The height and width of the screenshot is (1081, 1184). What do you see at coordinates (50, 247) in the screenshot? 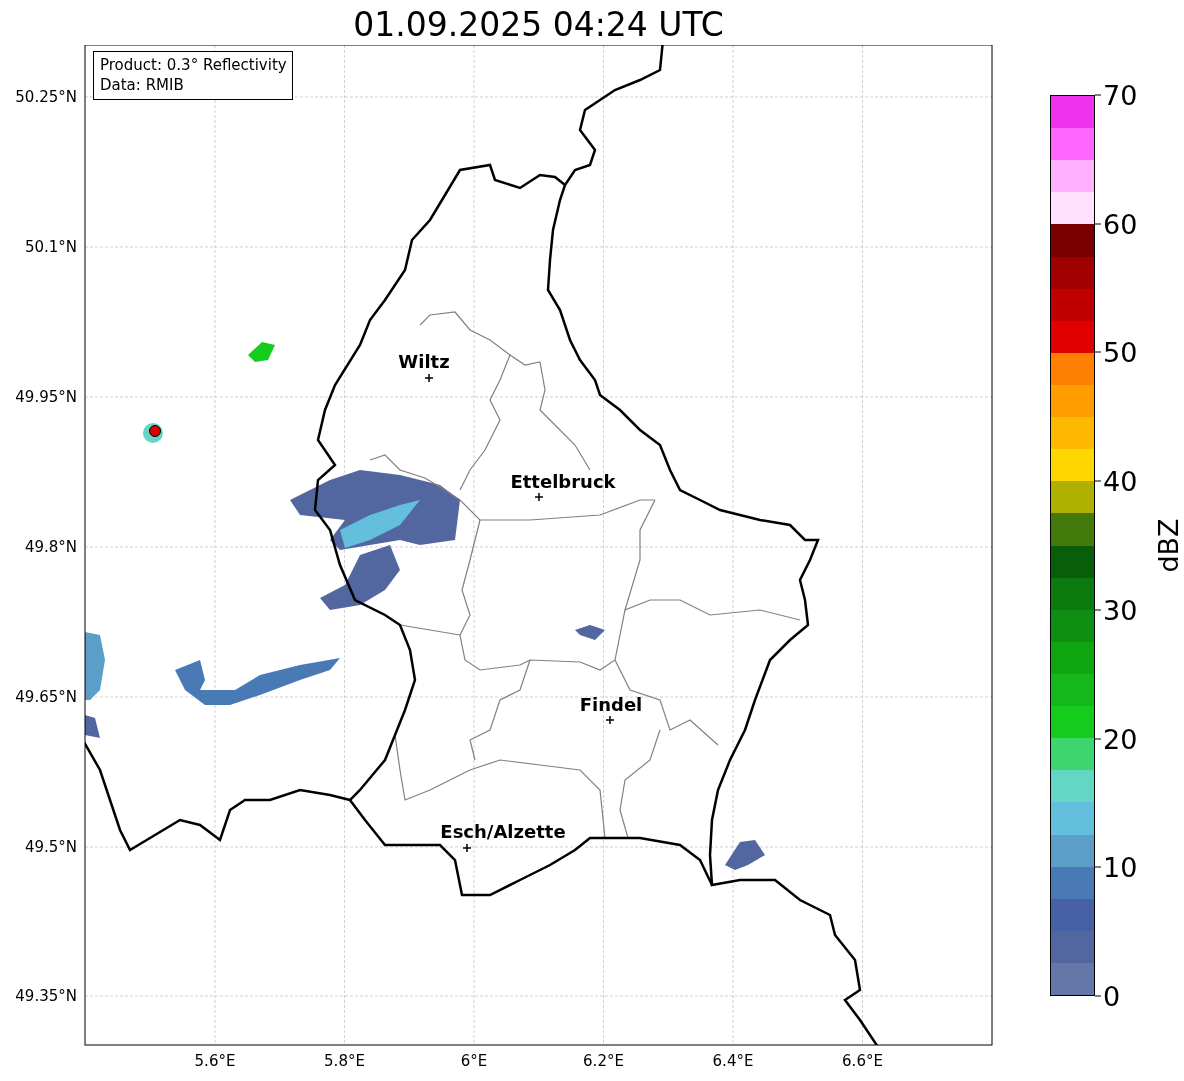
I see `latitude-label: 50.1°N` at bounding box center [50, 247].